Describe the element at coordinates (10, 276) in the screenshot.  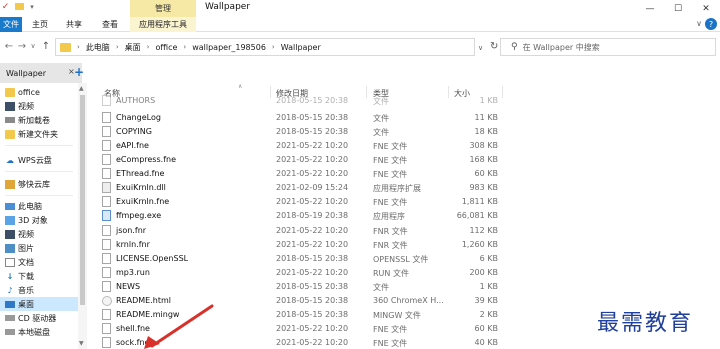
I see `download-icon: ↓` at that location.